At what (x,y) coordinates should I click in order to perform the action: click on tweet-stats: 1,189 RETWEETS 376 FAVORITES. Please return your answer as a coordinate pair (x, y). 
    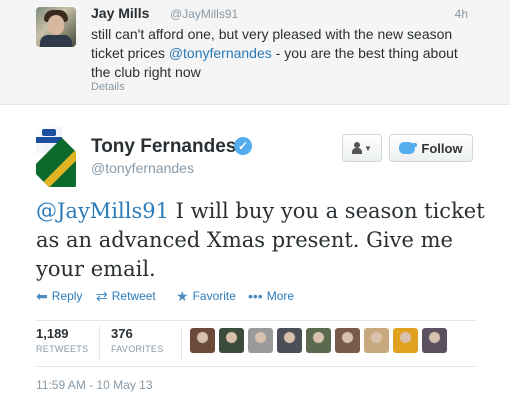
    Looking at the image, I should click on (256, 343).